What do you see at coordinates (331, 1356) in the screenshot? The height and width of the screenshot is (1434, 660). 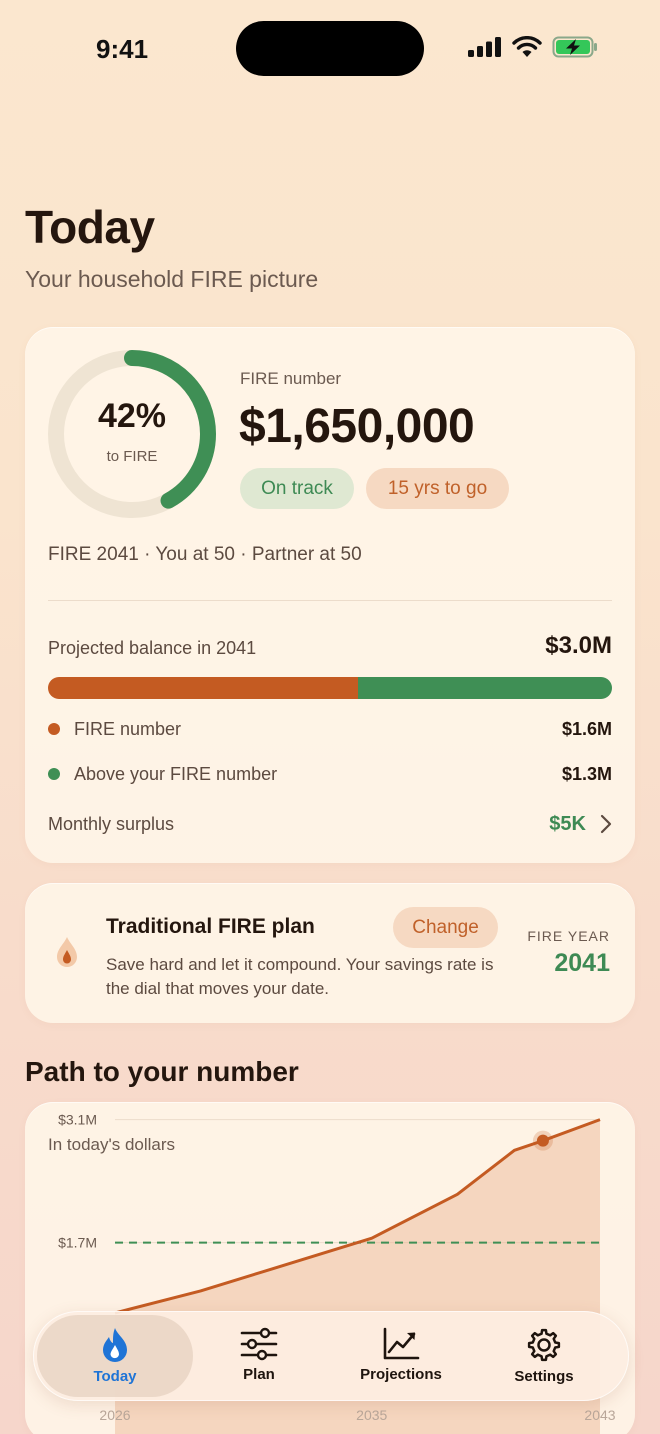 I see `tab-bar: Today Plan Projections Settings` at bounding box center [331, 1356].